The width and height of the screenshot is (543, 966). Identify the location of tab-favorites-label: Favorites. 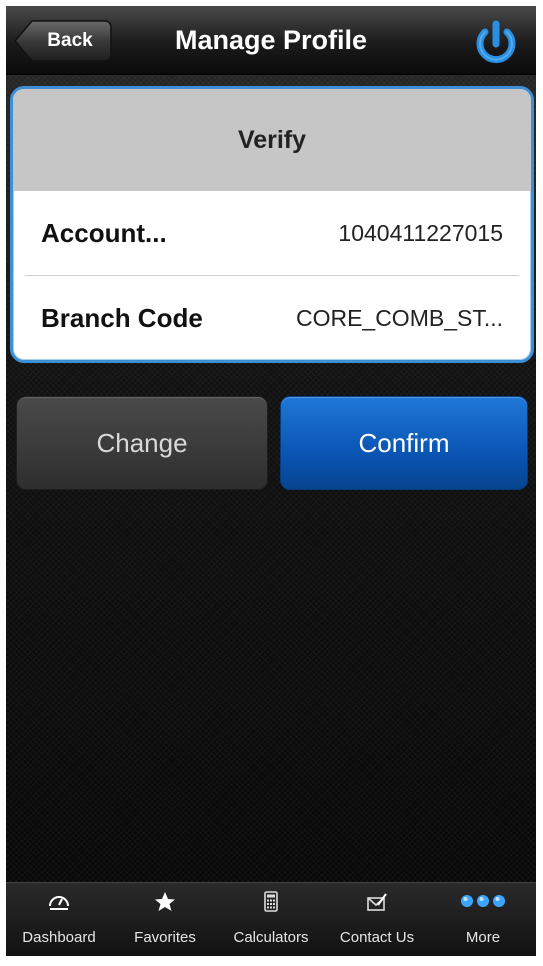
(165, 937).